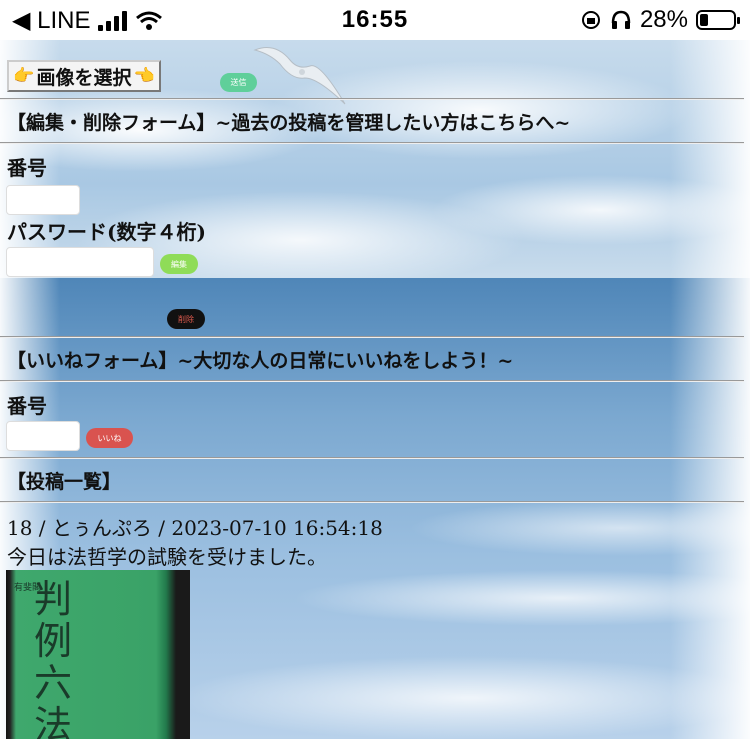 The width and height of the screenshot is (750, 739). I want to click on seagull-icon, so click(299, 76).